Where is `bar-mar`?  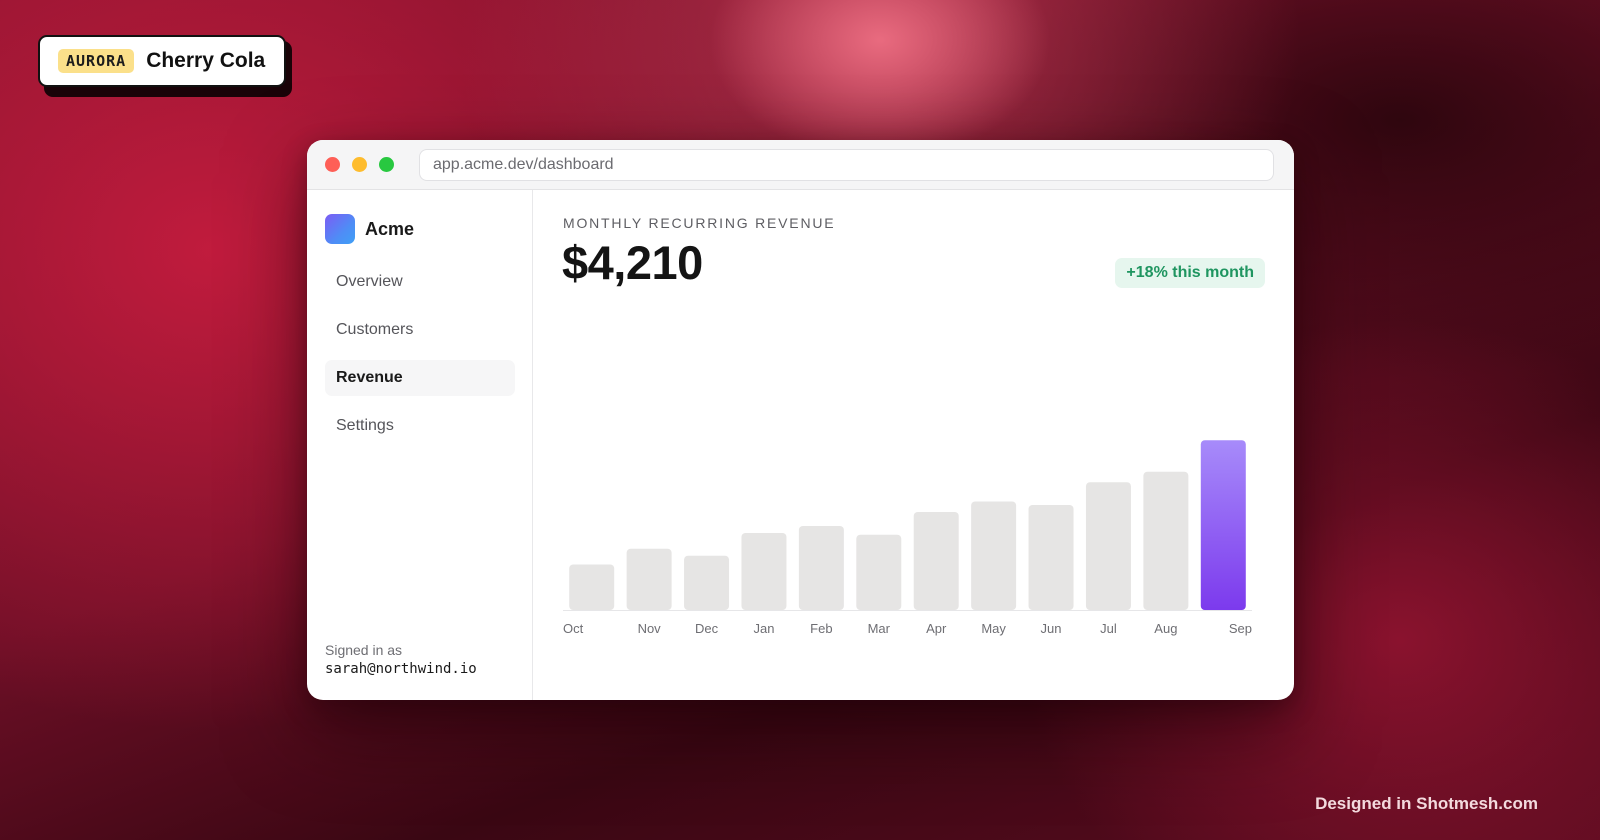 bar-mar is located at coordinates (879, 572).